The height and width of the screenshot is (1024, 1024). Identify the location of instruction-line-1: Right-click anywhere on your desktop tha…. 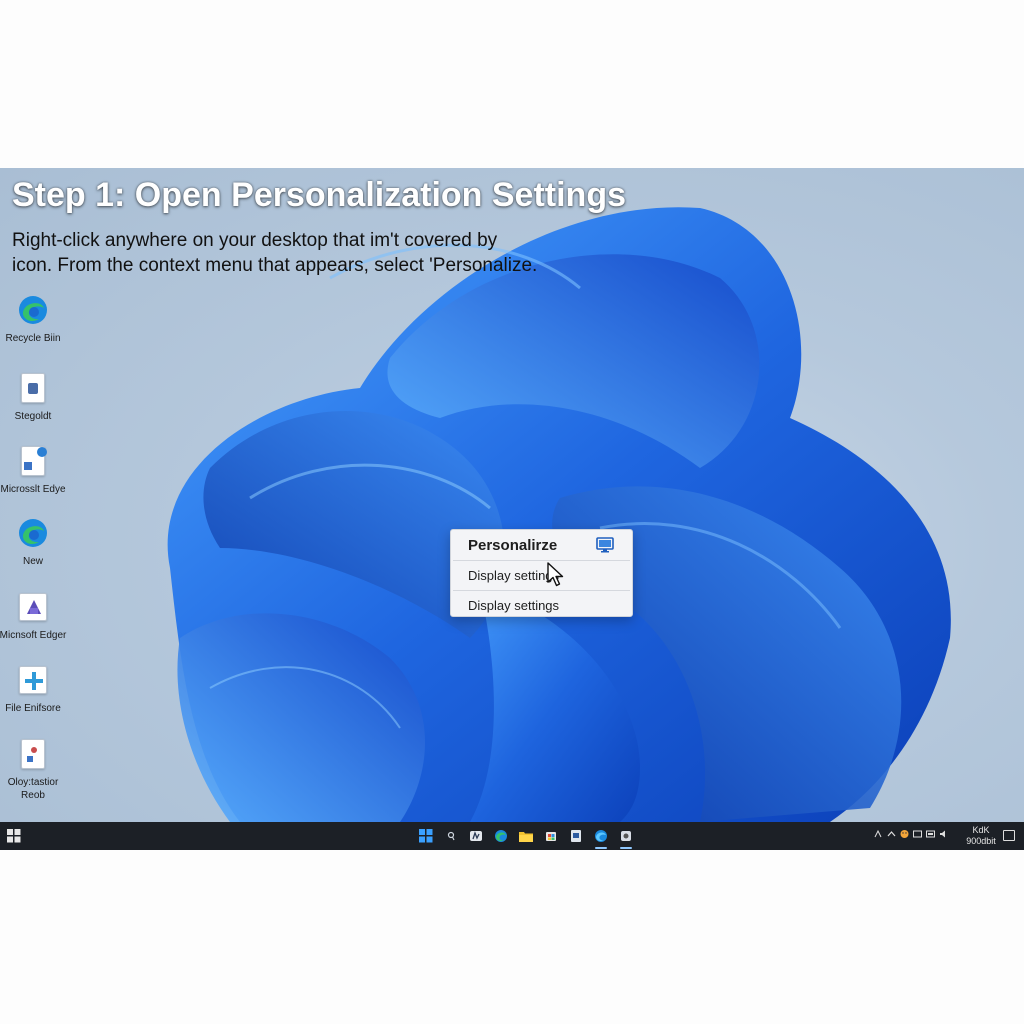
(255, 240).